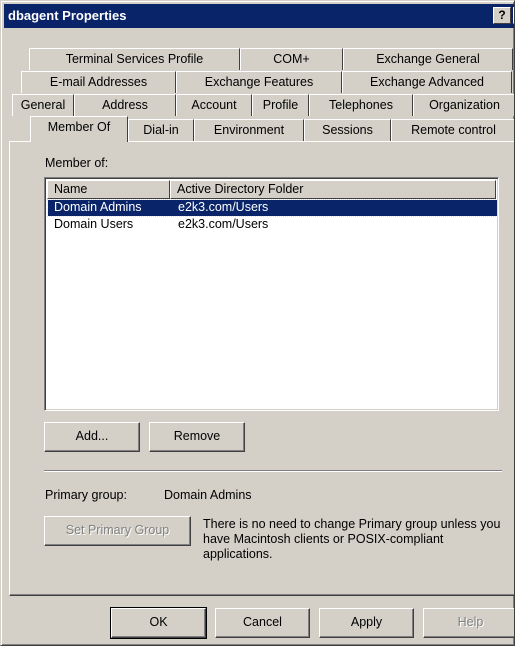  What do you see at coordinates (117, 531) in the screenshot?
I see `set-primary-group-button: Set Primary Group` at bounding box center [117, 531].